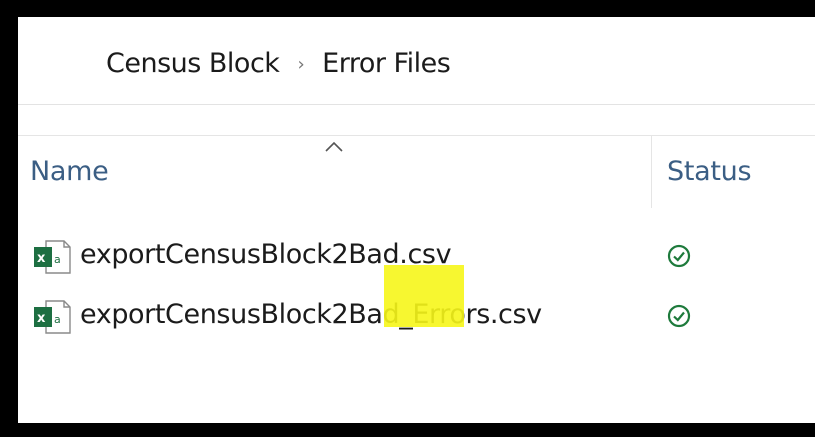  Describe the element at coordinates (311, 314) in the screenshot. I see `file-name: exportCensusBlock2Bad_Errors.csv` at that location.